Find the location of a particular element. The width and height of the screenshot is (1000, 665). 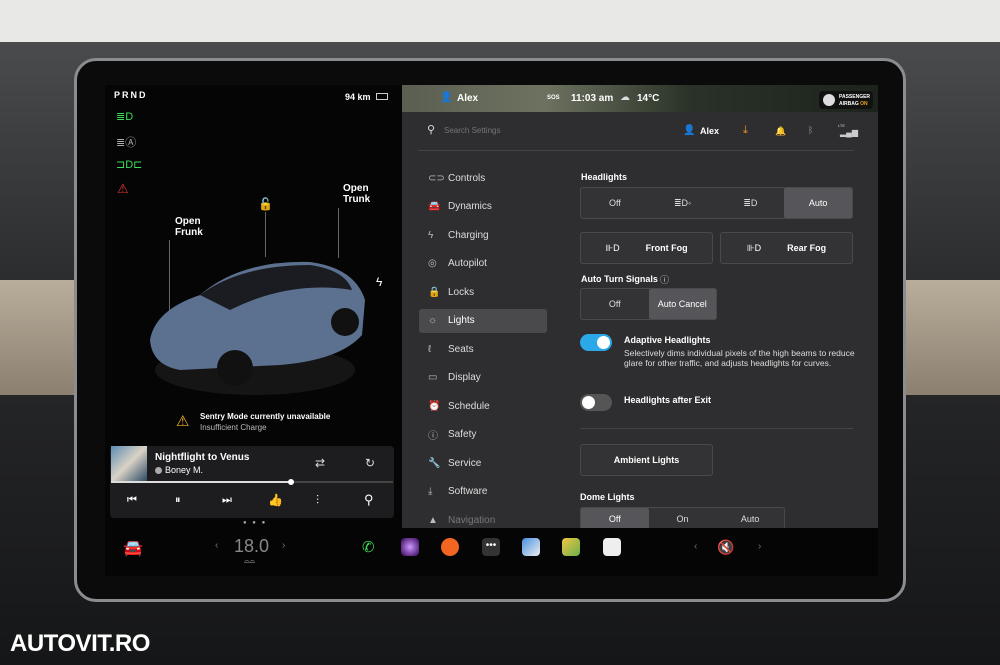

sidebar-item-seats: ℓ Seats is located at coordinates (492, 349).